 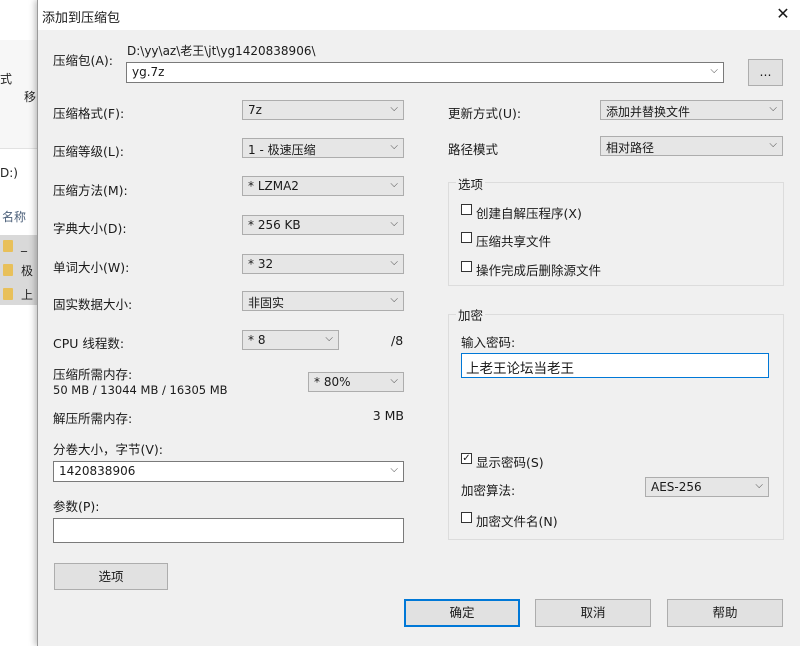 What do you see at coordinates (108, 449) in the screenshot?
I see `volume-label: 分卷大小，字节(V):` at bounding box center [108, 449].